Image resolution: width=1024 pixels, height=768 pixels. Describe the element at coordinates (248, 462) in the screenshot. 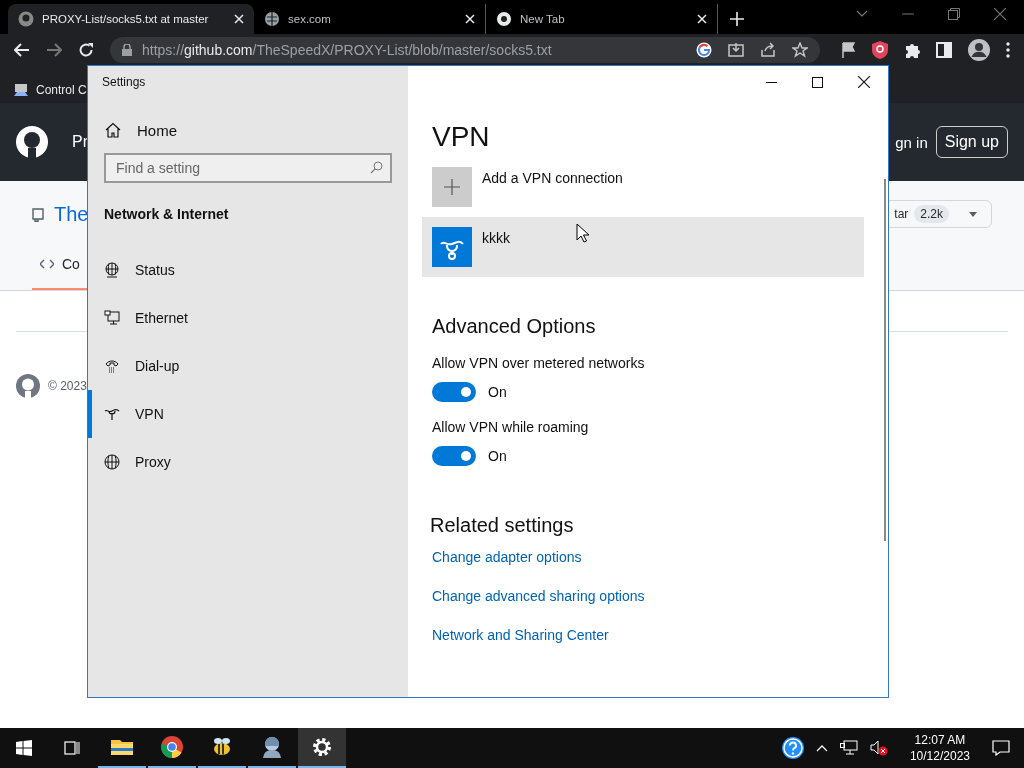

I see `nav-item: Proxy` at that location.